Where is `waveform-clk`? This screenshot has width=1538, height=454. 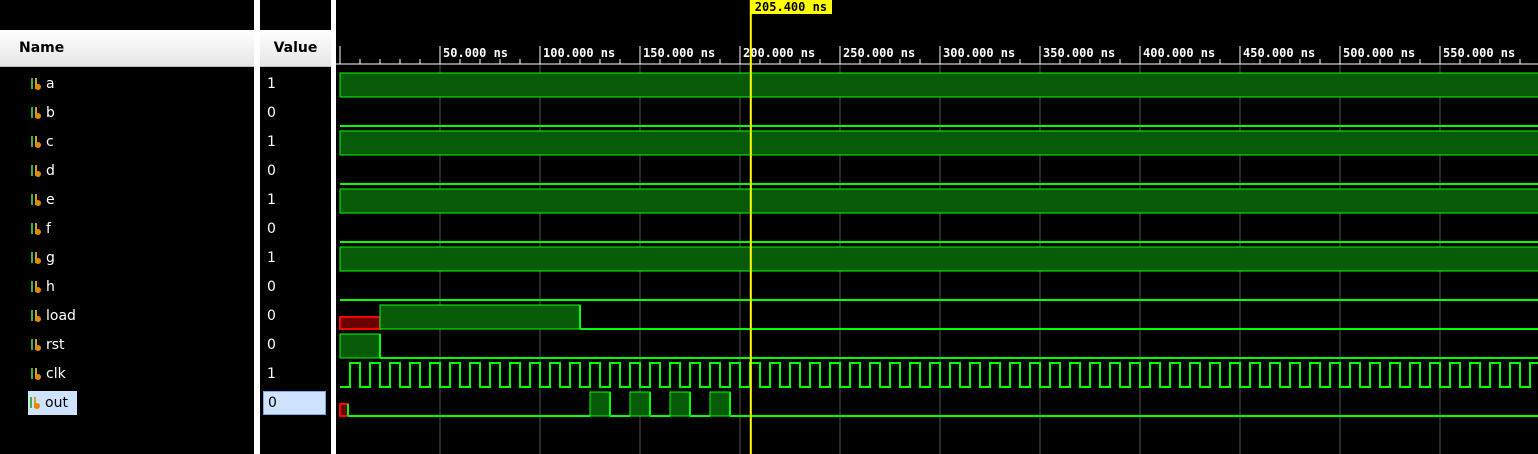
waveform-clk is located at coordinates (939, 375).